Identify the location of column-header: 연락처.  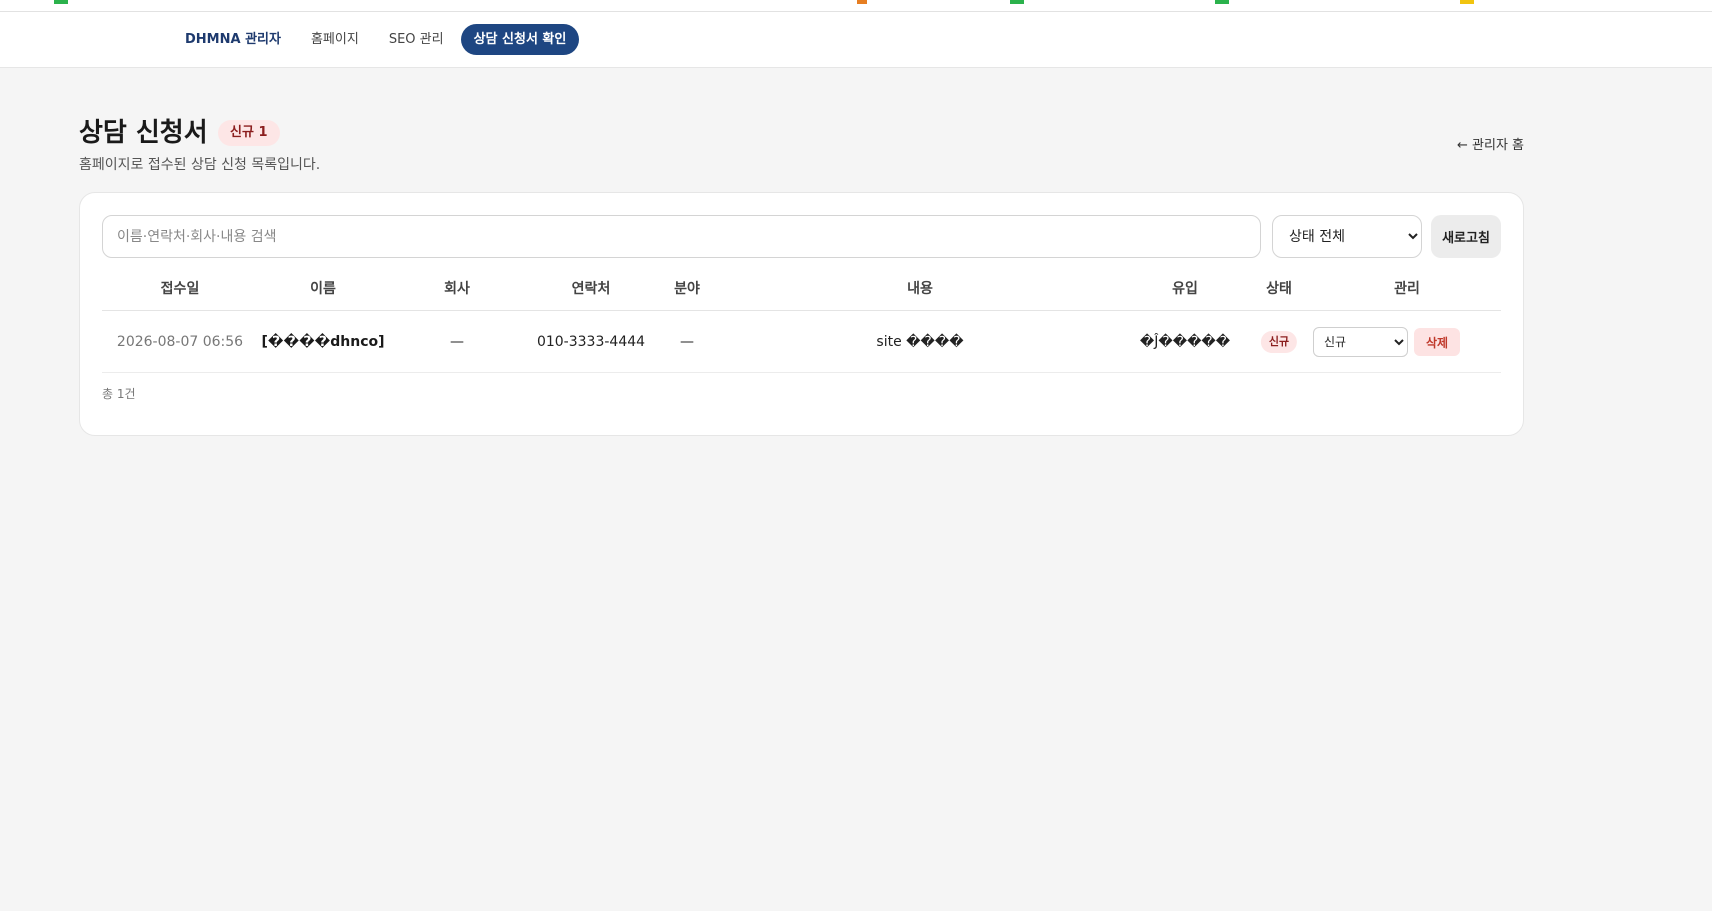
(591, 289).